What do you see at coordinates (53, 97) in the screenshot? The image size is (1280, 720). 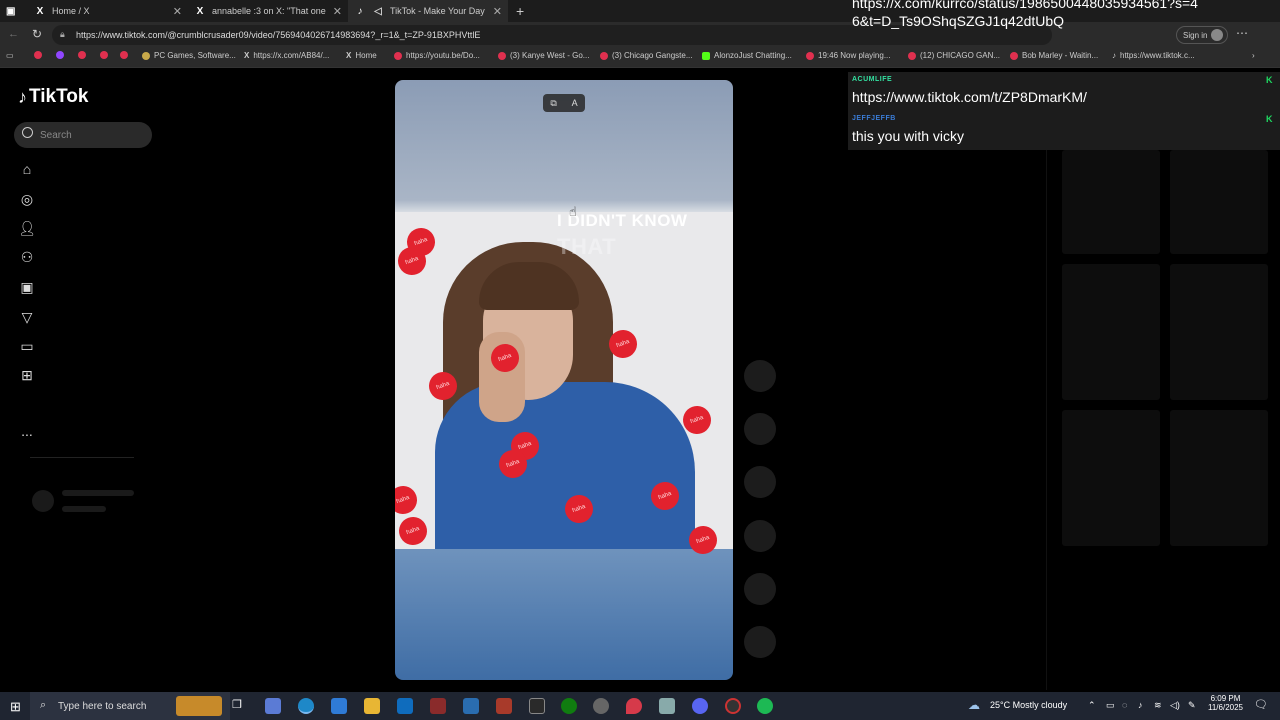 I see `tiktok-logo: ♪ TikTok` at bounding box center [53, 97].